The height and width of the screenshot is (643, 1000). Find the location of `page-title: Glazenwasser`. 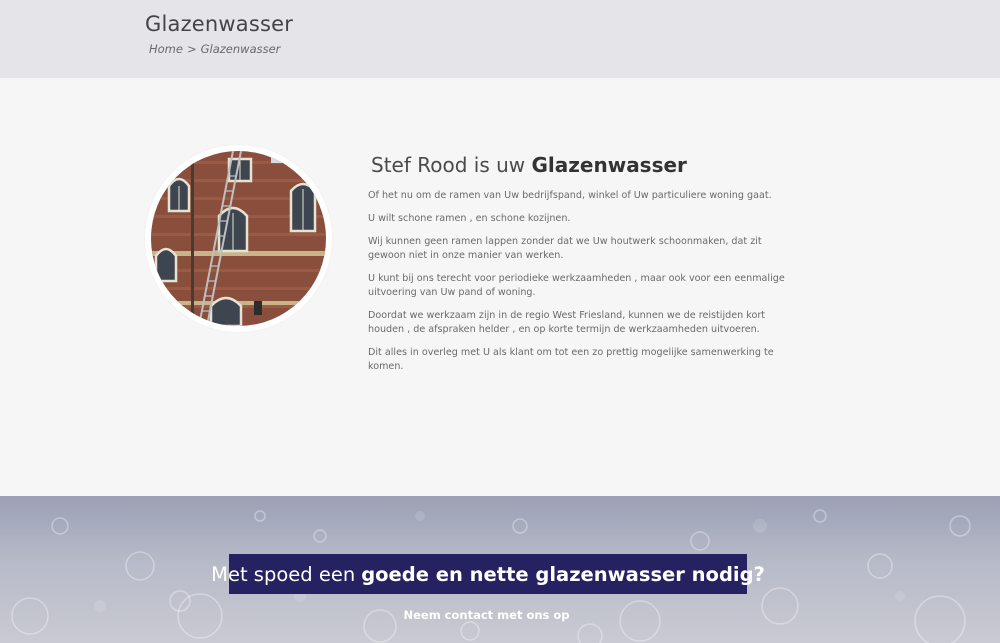

page-title: Glazenwasser is located at coordinates (219, 24).